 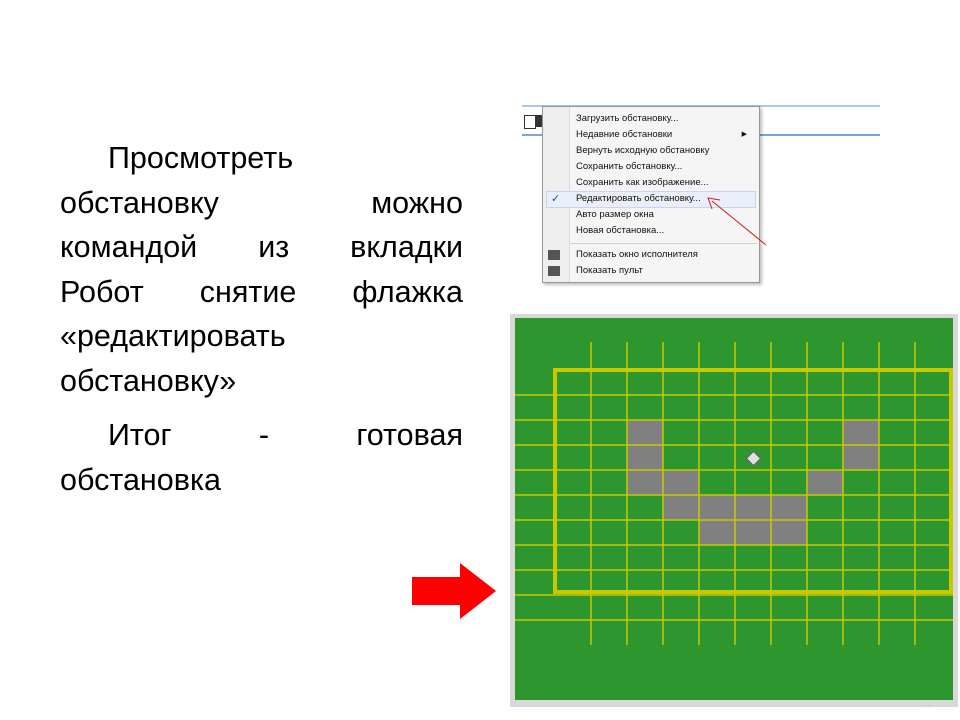 What do you see at coordinates (102, 291) in the screenshot?
I see `word: Робот` at bounding box center [102, 291].